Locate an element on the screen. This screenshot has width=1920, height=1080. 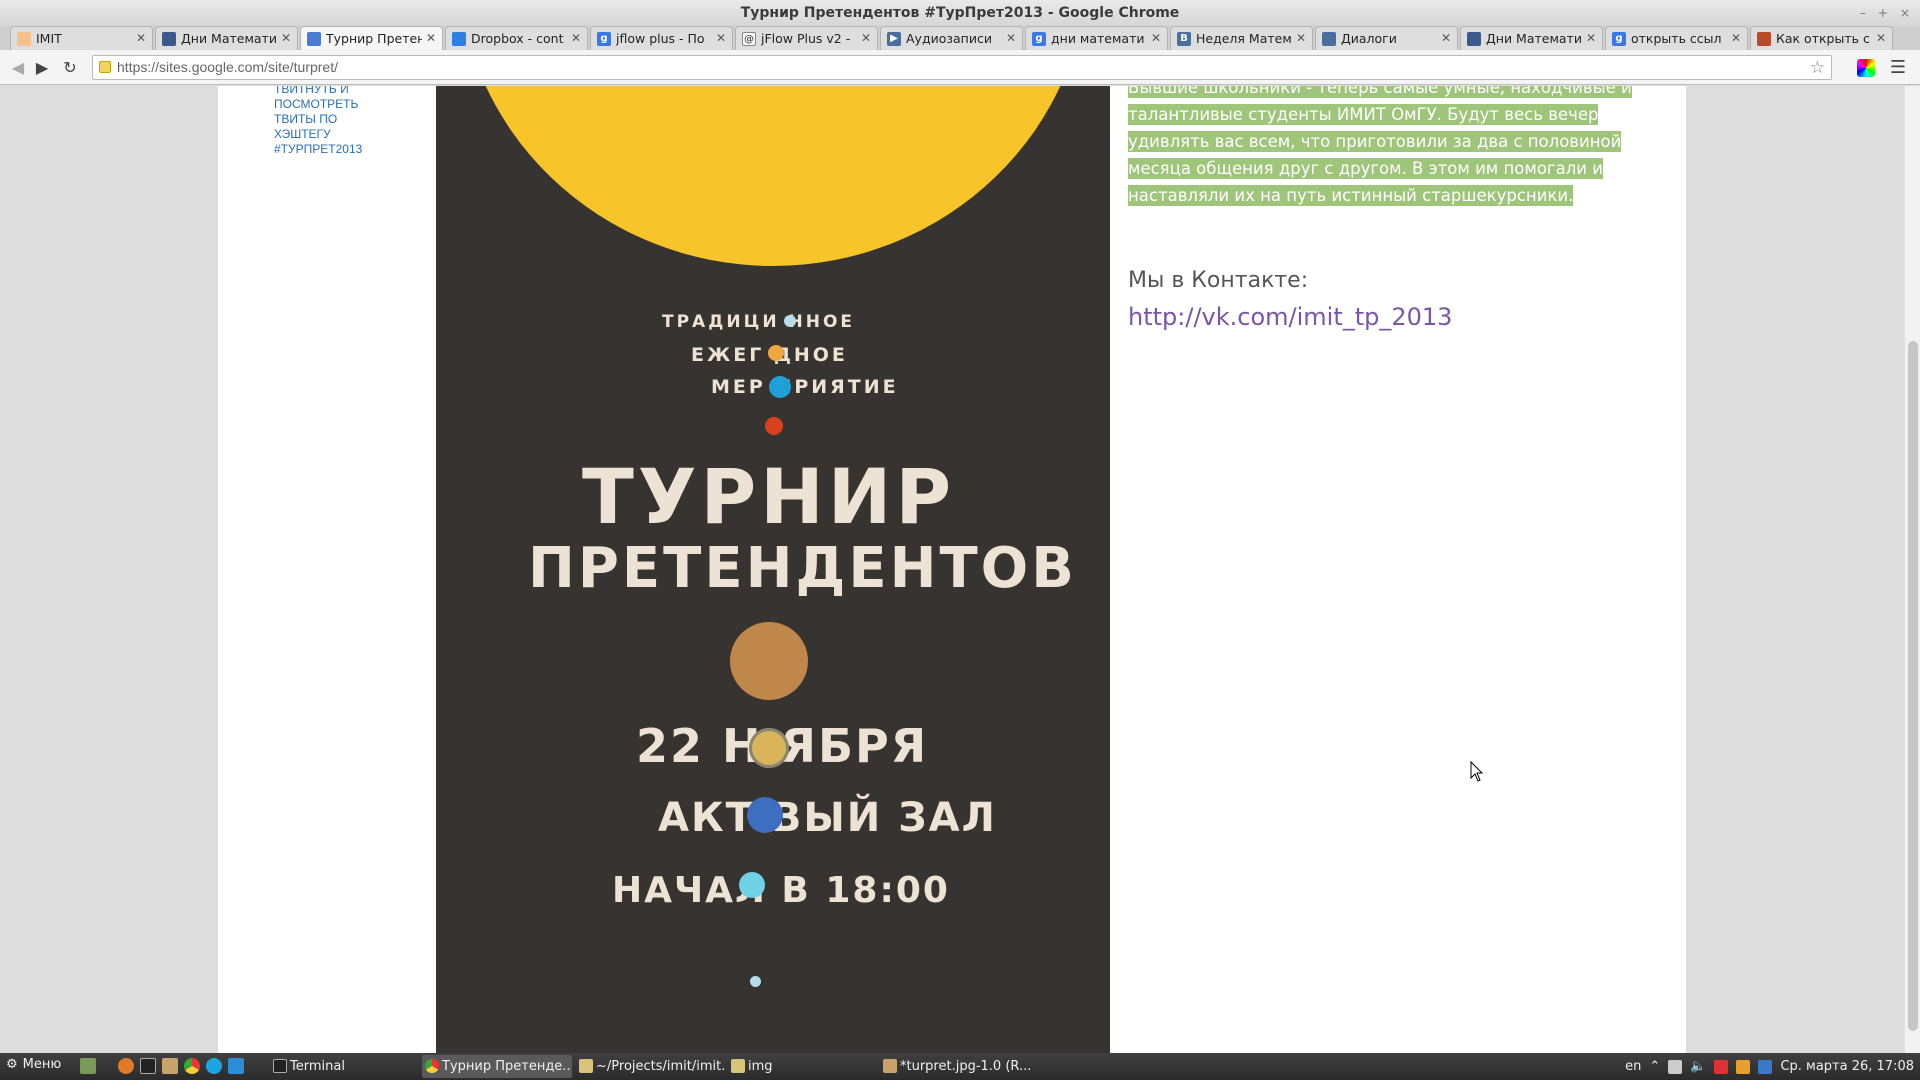
keyboard-layout: en is located at coordinates (1633, 1066).